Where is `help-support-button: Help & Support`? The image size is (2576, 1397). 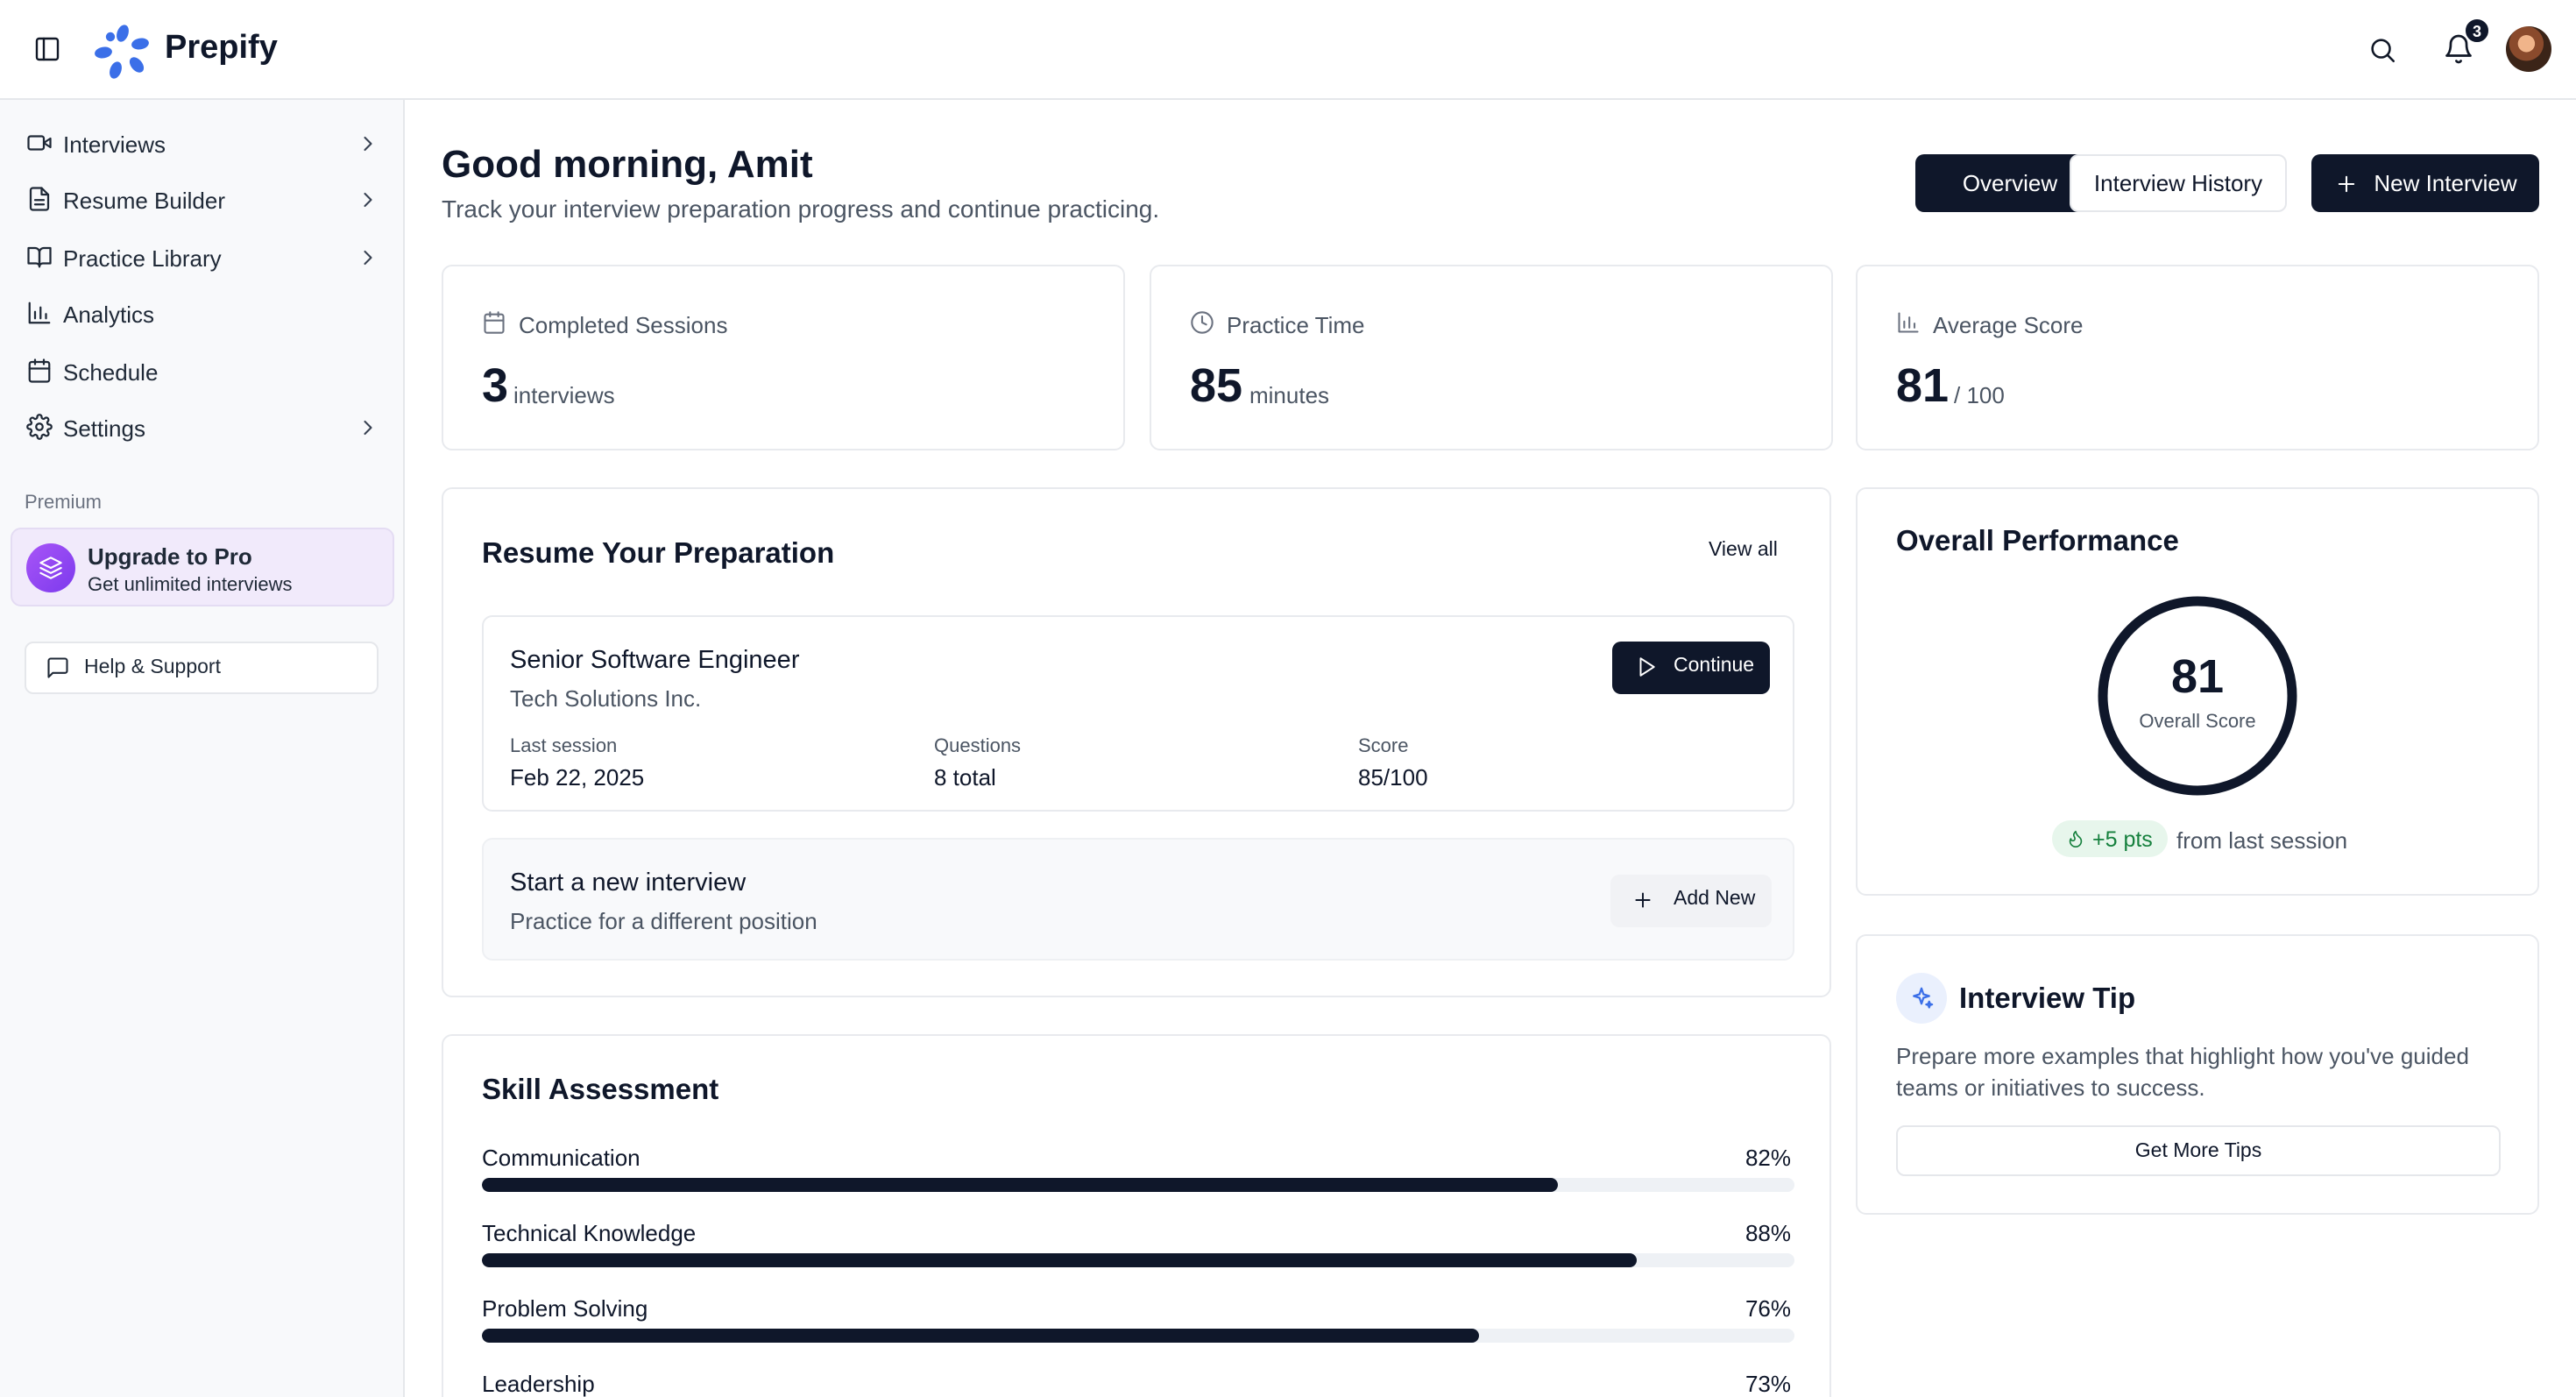
help-support-button: Help & Support is located at coordinates (202, 668).